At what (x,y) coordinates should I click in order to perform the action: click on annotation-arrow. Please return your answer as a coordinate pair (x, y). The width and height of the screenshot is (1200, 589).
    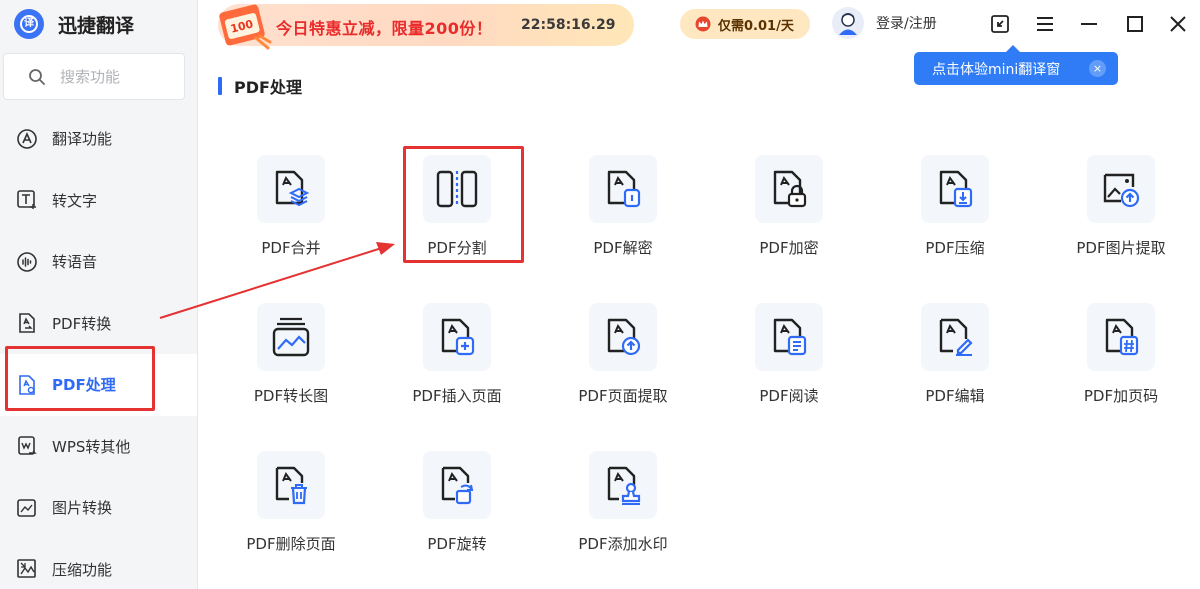
    Looking at the image, I should click on (277, 280).